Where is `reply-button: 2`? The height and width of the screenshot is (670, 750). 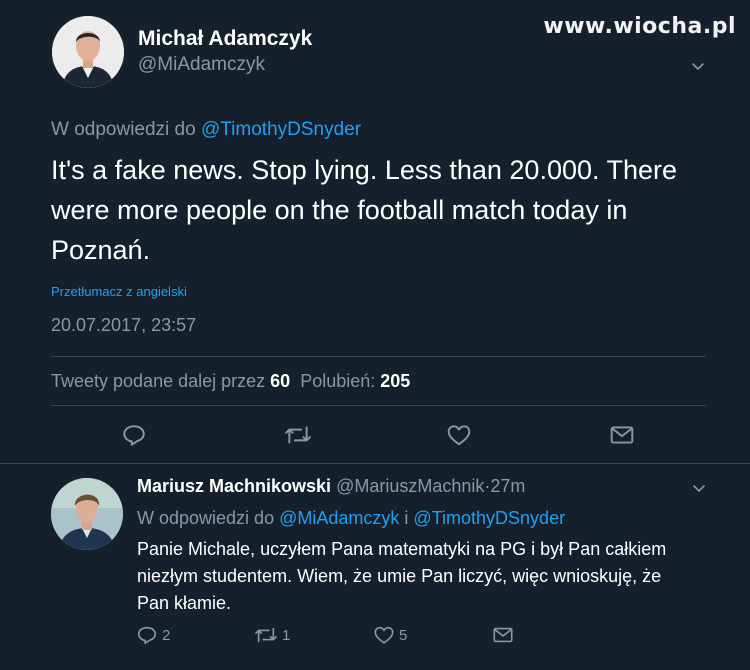 reply-button: 2 is located at coordinates (153, 635).